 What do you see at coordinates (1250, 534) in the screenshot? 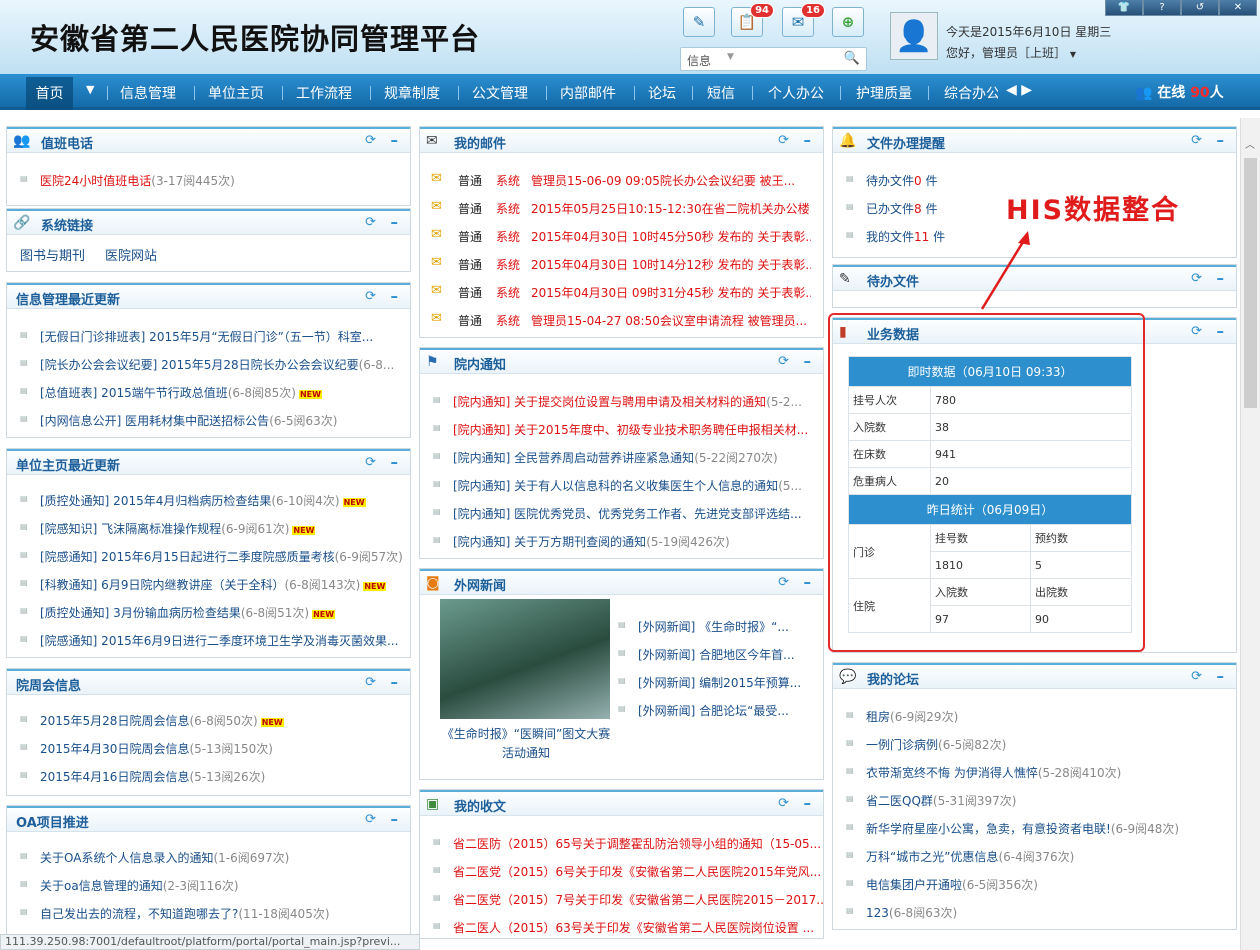
I see `page-scrollbar: ︿` at bounding box center [1250, 534].